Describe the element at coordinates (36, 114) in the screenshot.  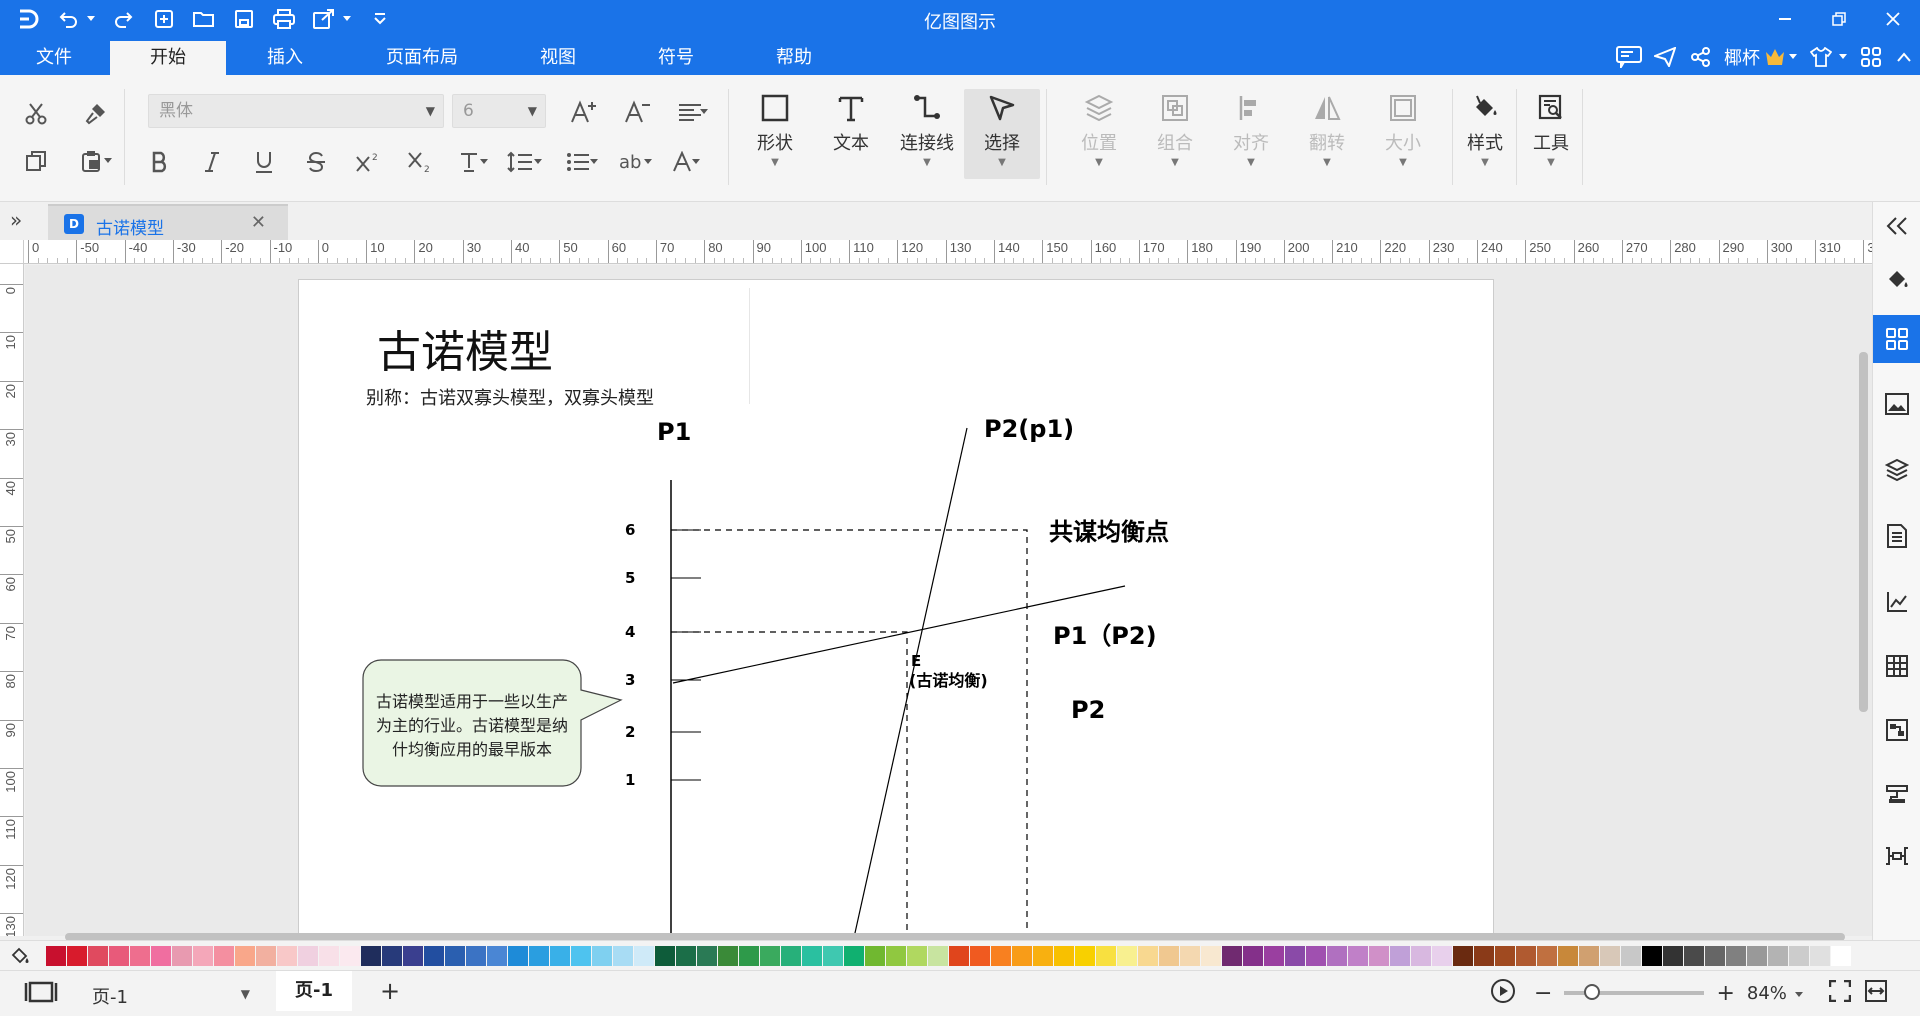
I see `cut-icon` at that location.